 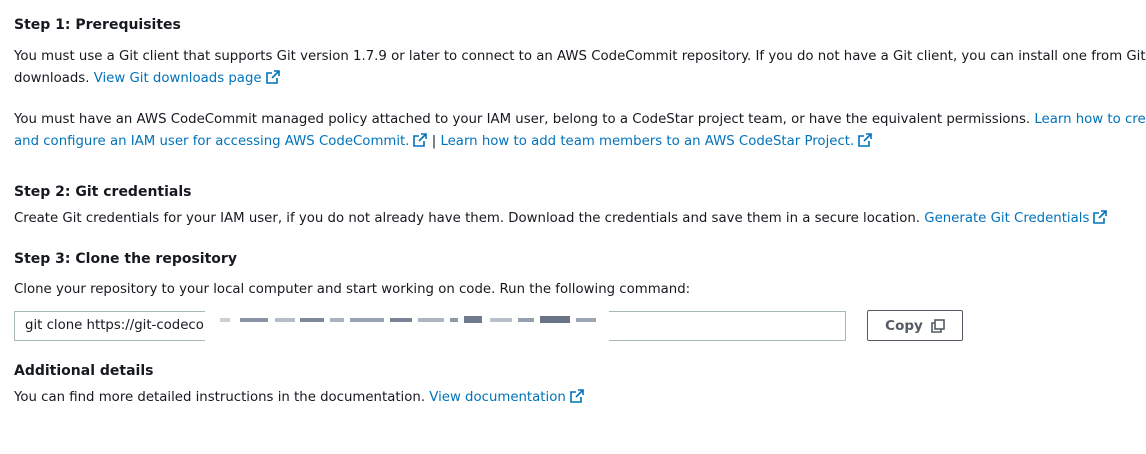 I want to click on clone-command-text: git clone https://git-codecom, so click(x=121, y=325).